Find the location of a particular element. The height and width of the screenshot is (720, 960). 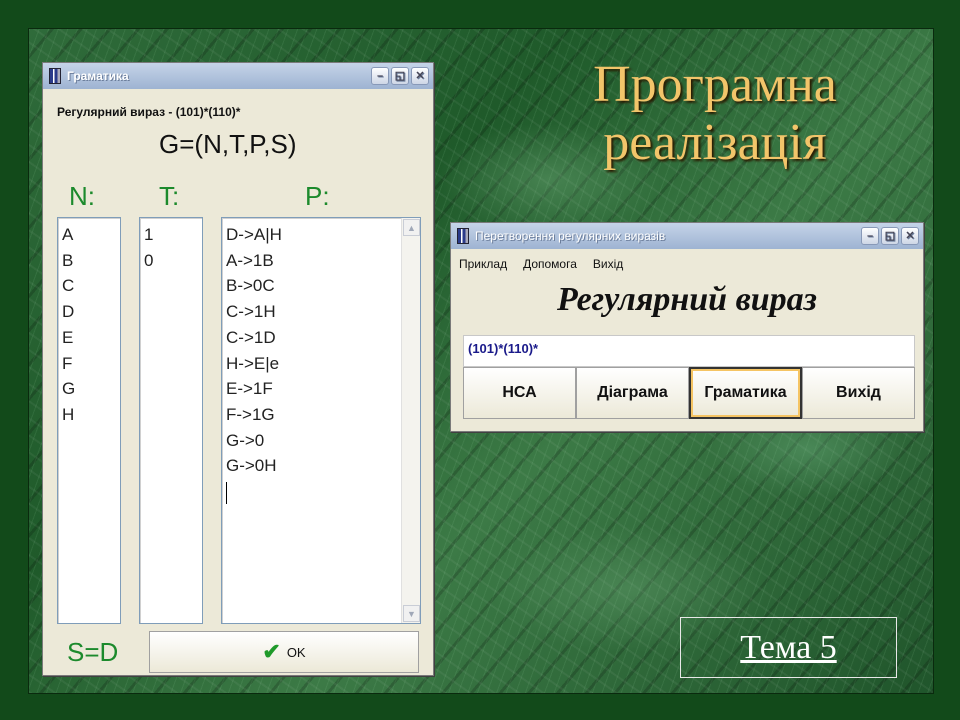

menu-item-help: Допомога is located at coordinates (550, 264).